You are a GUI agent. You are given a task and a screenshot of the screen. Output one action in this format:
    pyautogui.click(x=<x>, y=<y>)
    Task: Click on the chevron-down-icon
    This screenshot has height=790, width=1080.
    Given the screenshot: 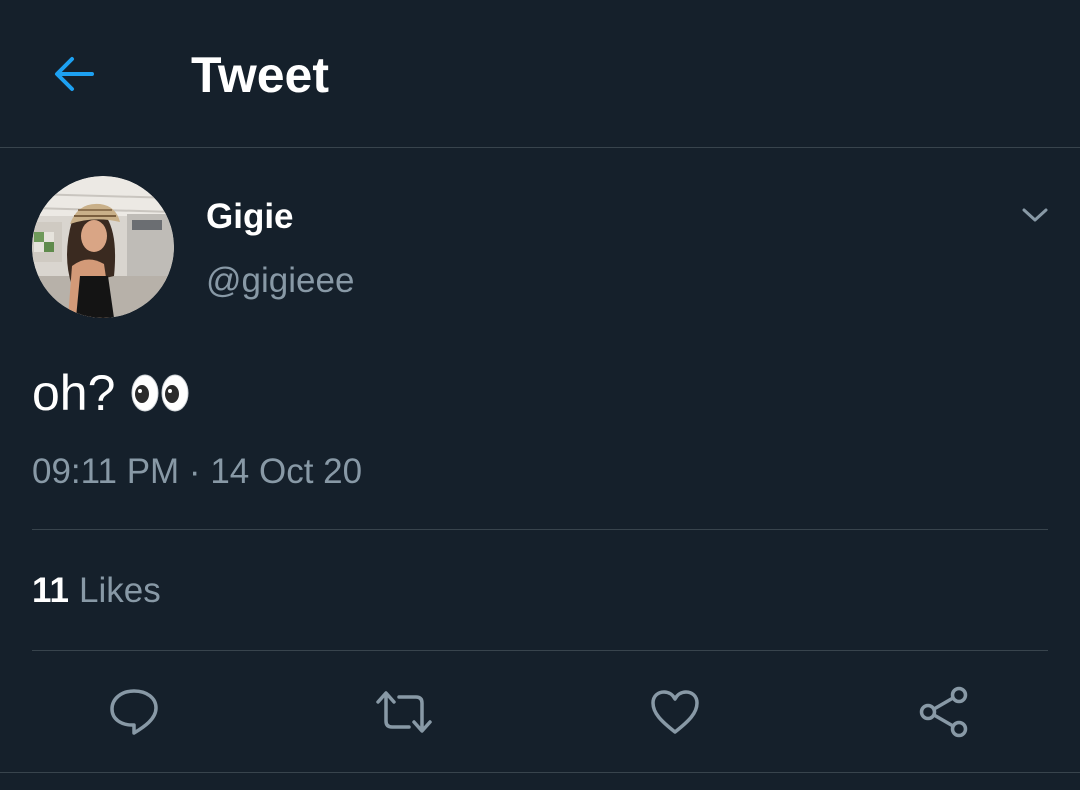 What is the action you would take?
    pyautogui.click(x=1035, y=215)
    